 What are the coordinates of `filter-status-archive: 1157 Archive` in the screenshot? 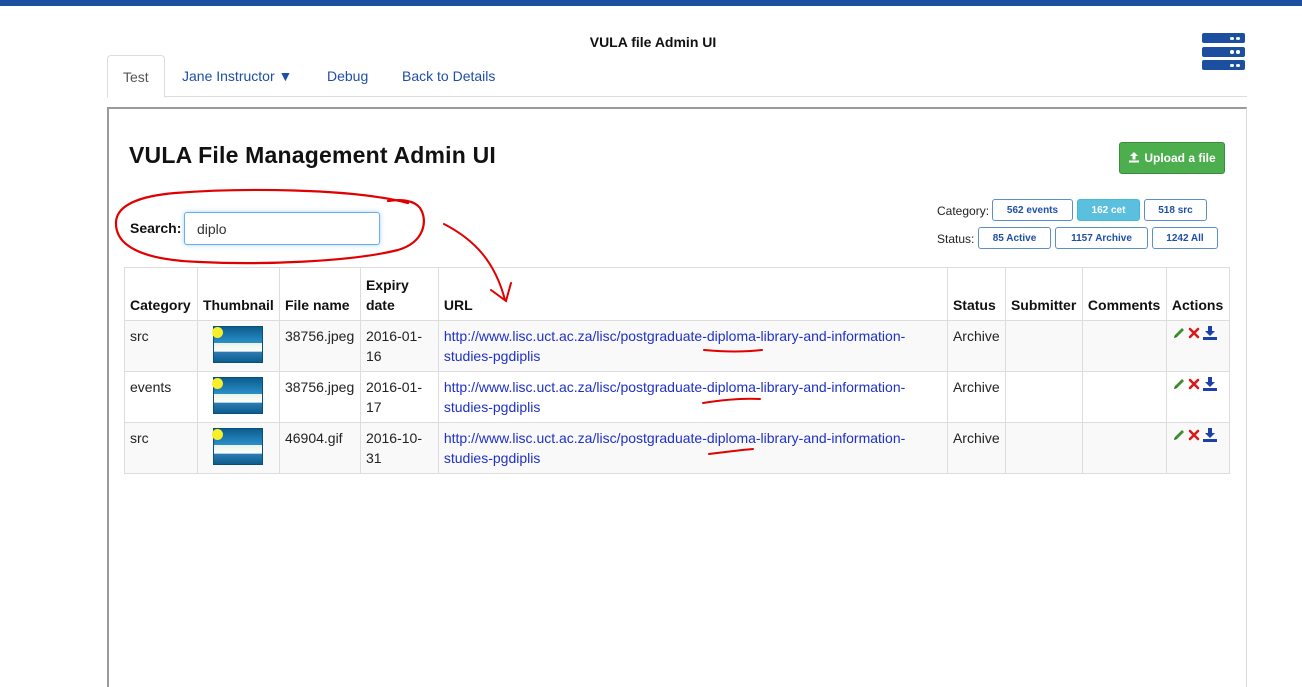 It's located at (1101, 238).